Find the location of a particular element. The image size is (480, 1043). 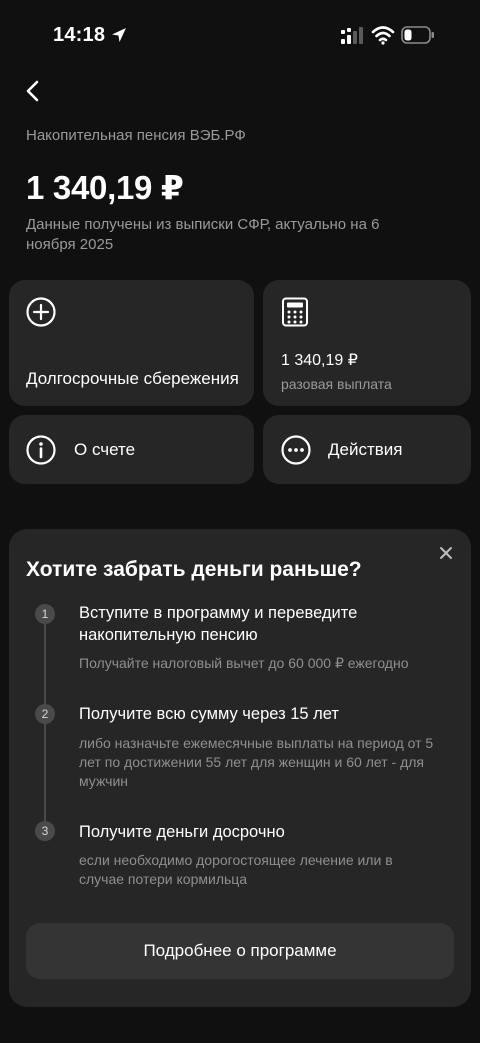

more-dots-icon is located at coordinates (296, 450).